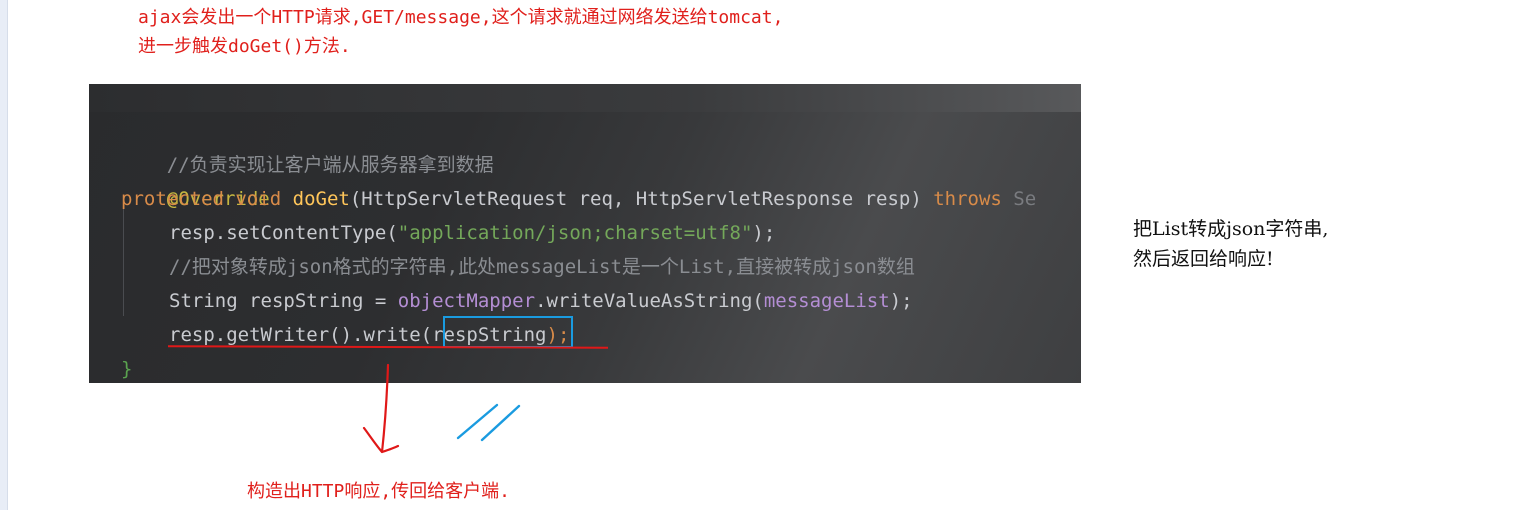 The width and height of the screenshot is (1521, 510). What do you see at coordinates (441, 408) in the screenshot?
I see `annotation-strokes` at bounding box center [441, 408].